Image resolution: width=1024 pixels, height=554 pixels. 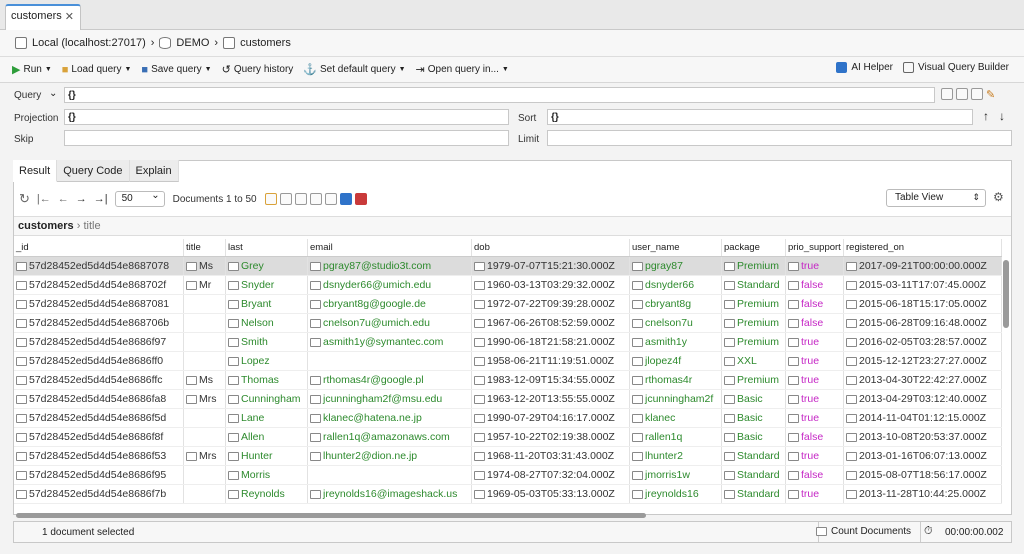 What do you see at coordinates (99, 304) in the screenshot?
I see `table-cell-id: 57d28452ed5d4d54e8687081` at bounding box center [99, 304].